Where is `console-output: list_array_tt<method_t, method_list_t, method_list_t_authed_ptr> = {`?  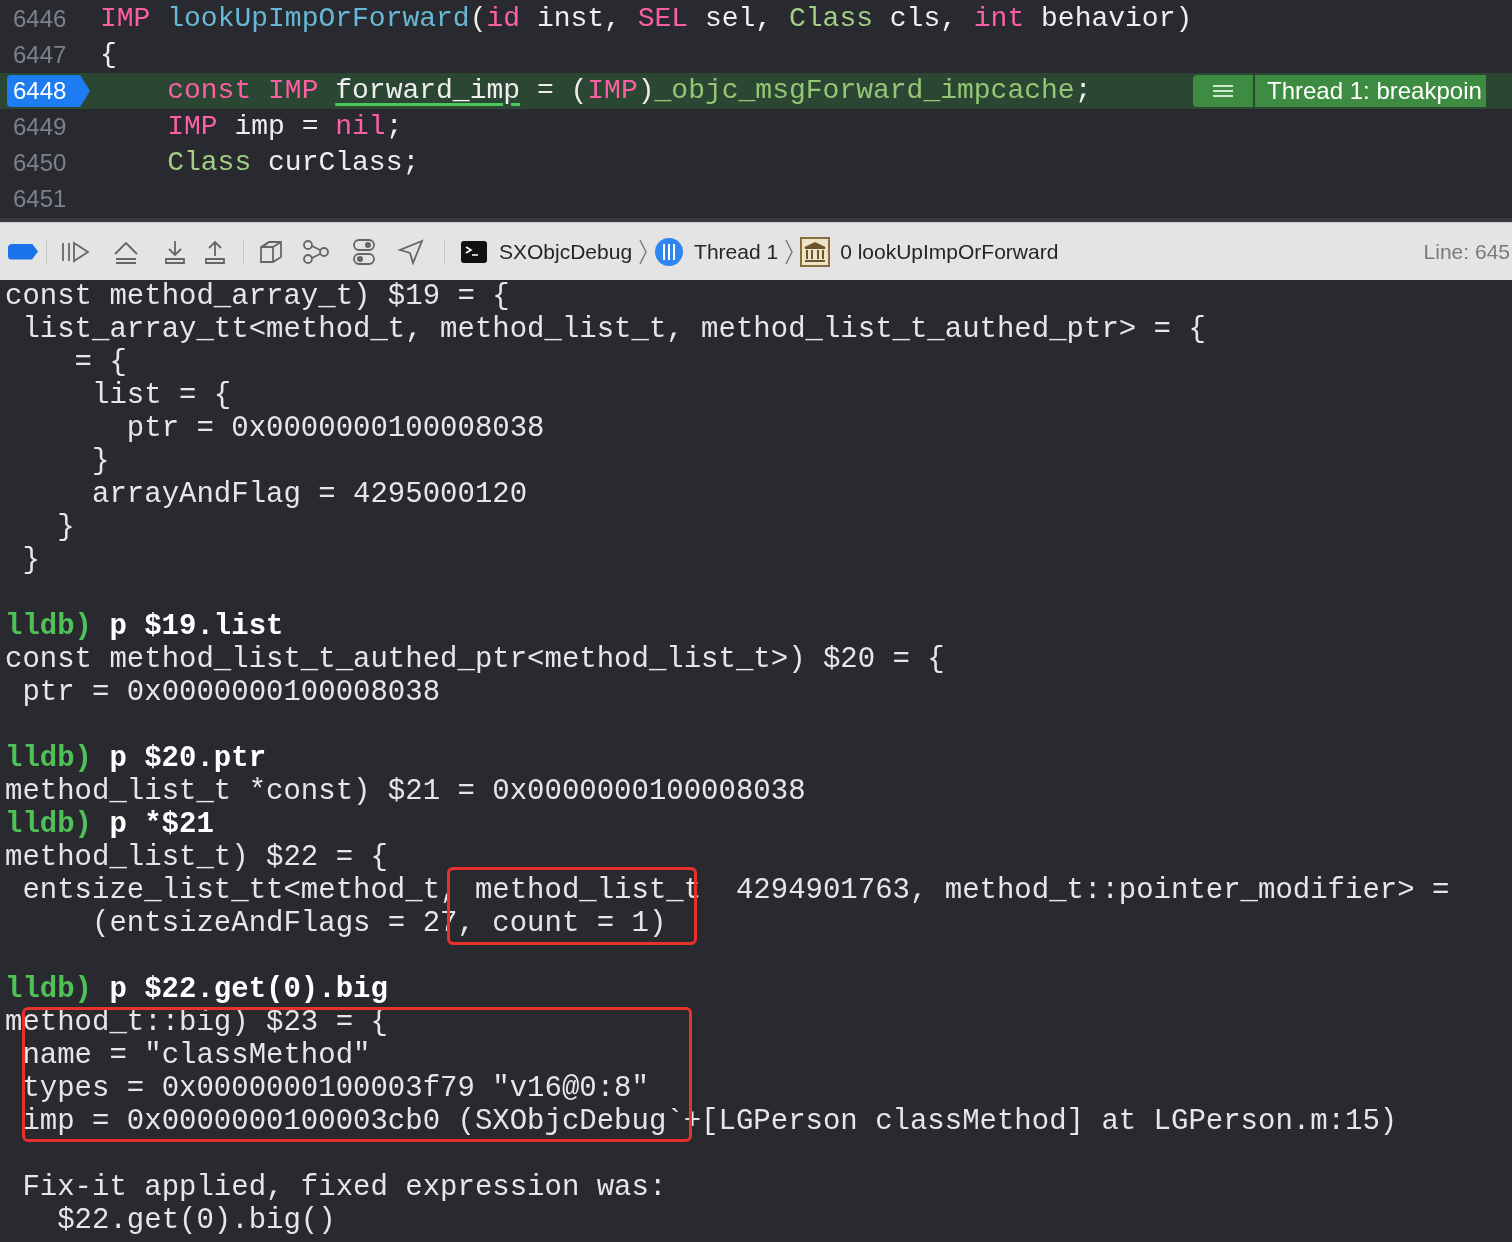 console-output: list_array_tt<method_t, method_list_t, method_list_t_authed_ptr> = { is located at coordinates (613, 329).